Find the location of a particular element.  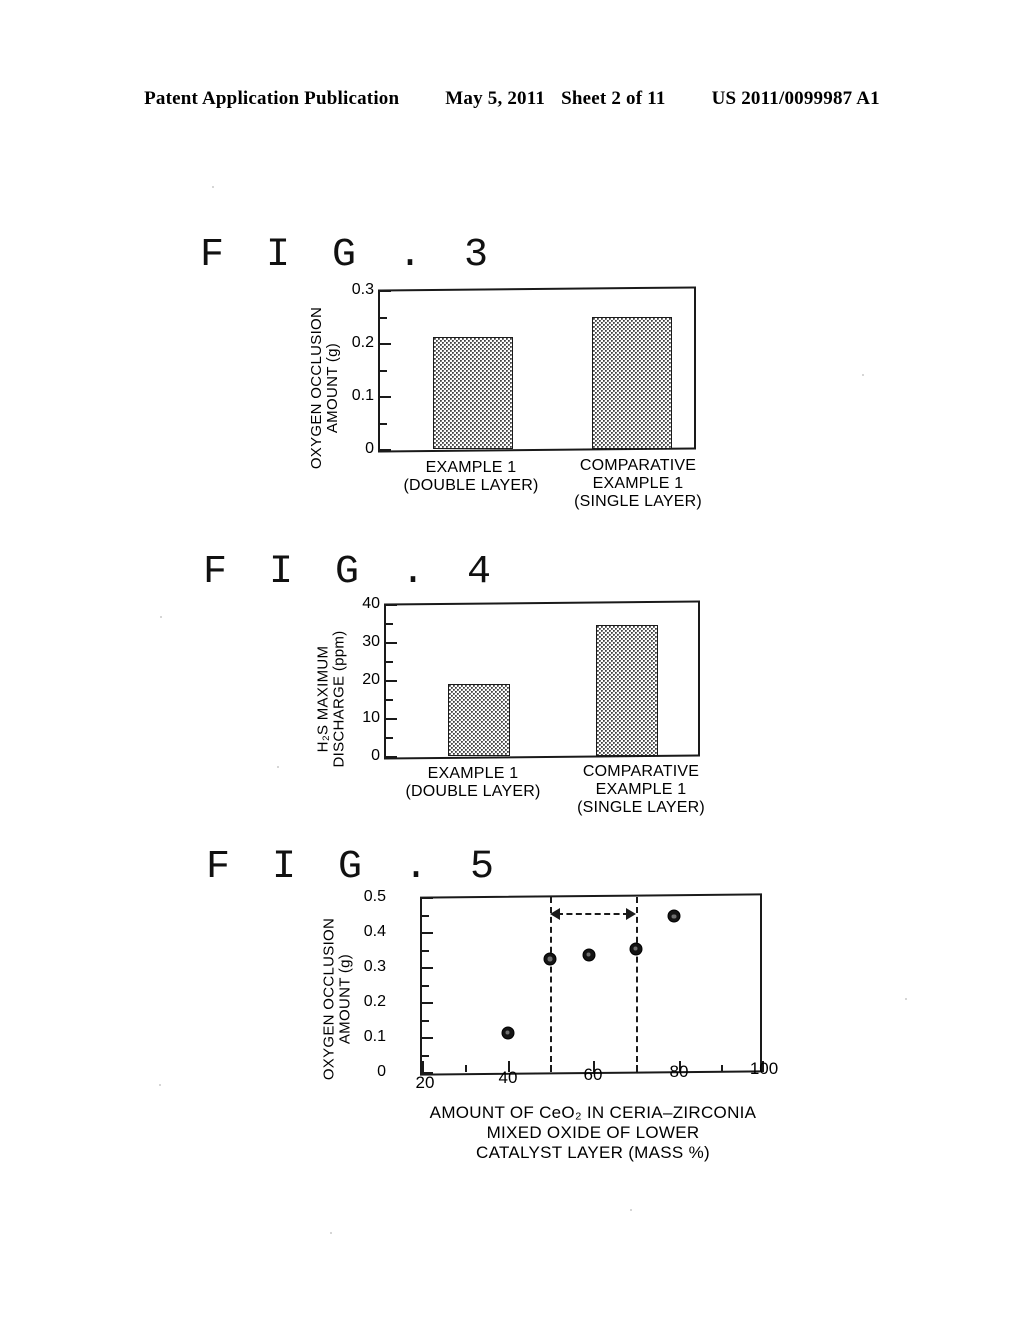

fig5-range-arrow is located at coordinates (593, 914).